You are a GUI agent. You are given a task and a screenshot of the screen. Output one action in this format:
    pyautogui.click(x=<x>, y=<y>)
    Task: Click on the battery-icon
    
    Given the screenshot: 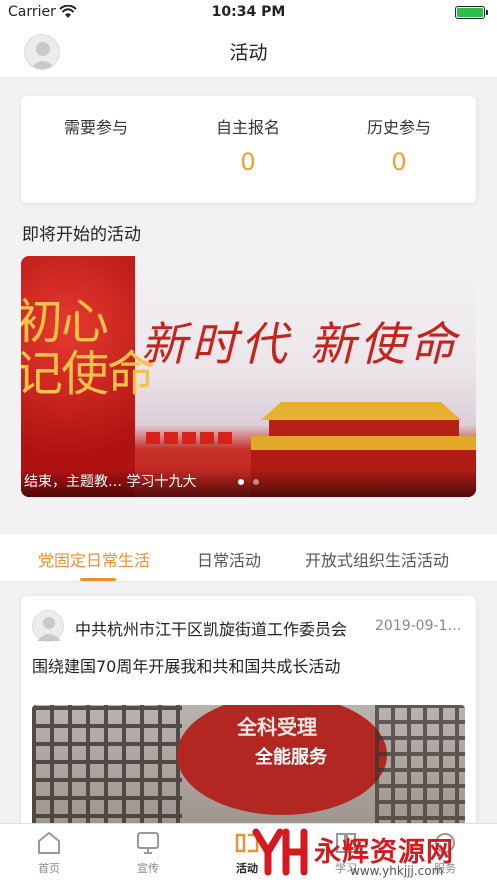 What is the action you would take?
    pyautogui.click(x=471, y=12)
    